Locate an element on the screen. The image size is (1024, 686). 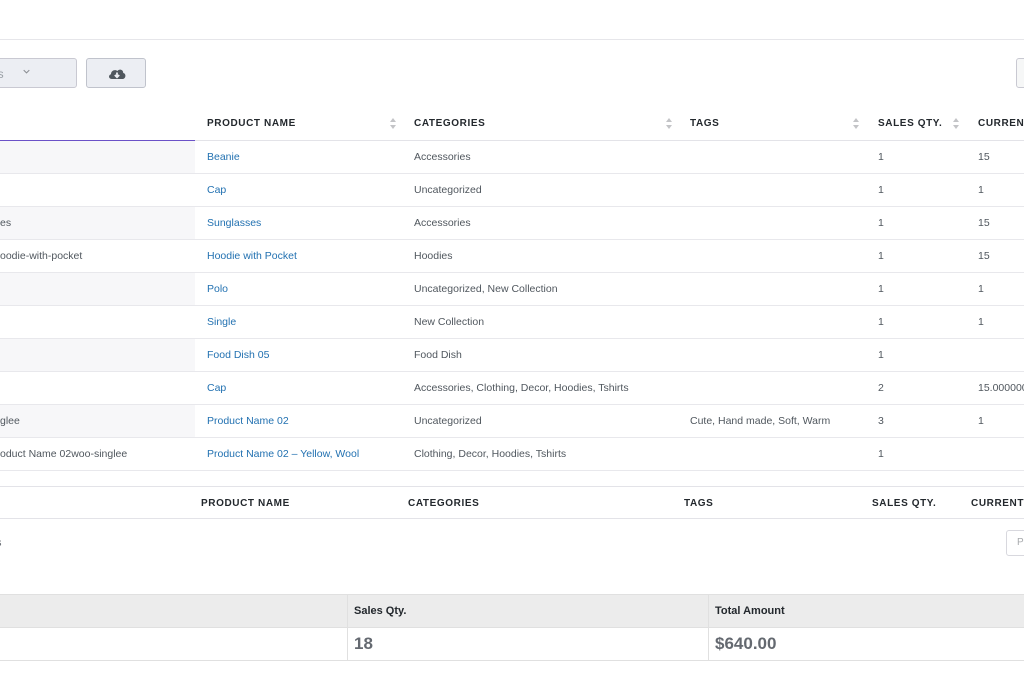
summary-table: Sales Qty. Total Amount 18 $640.00 is located at coordinates (512, 627).